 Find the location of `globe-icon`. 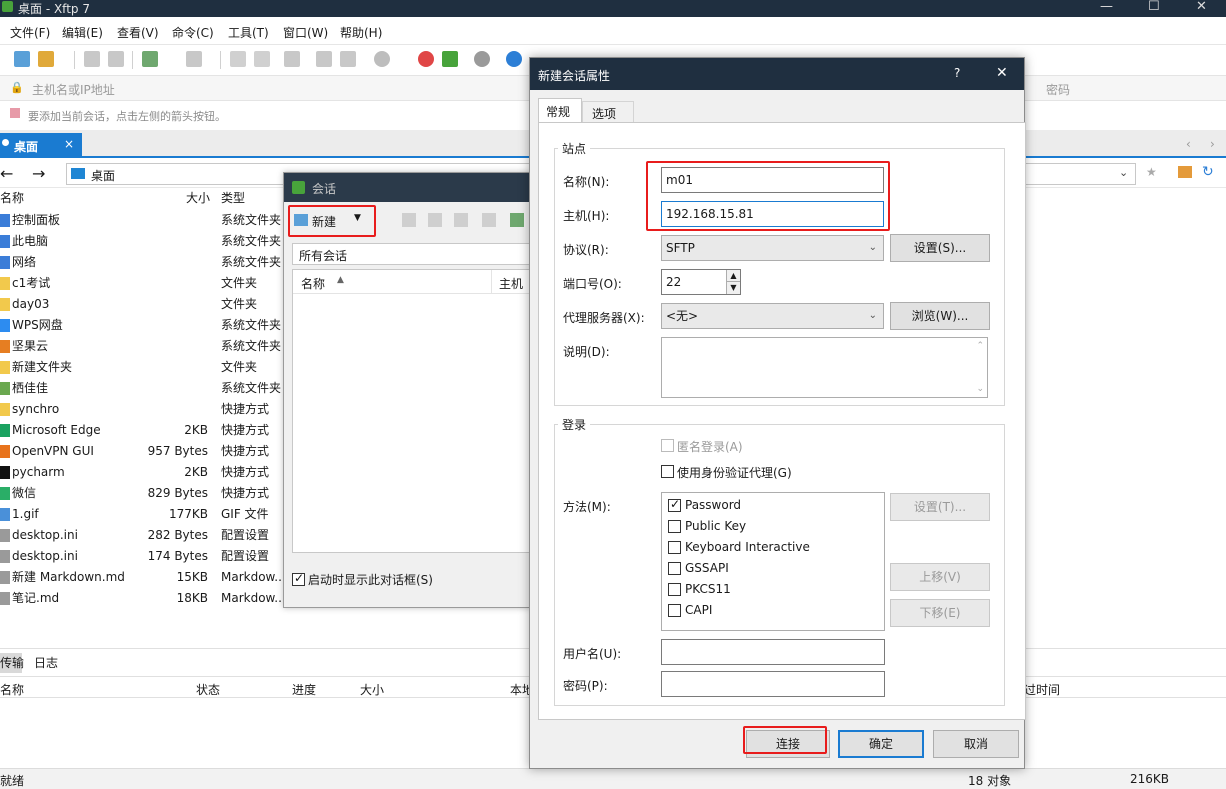

globe-icon is located at coordinates (382, 59).